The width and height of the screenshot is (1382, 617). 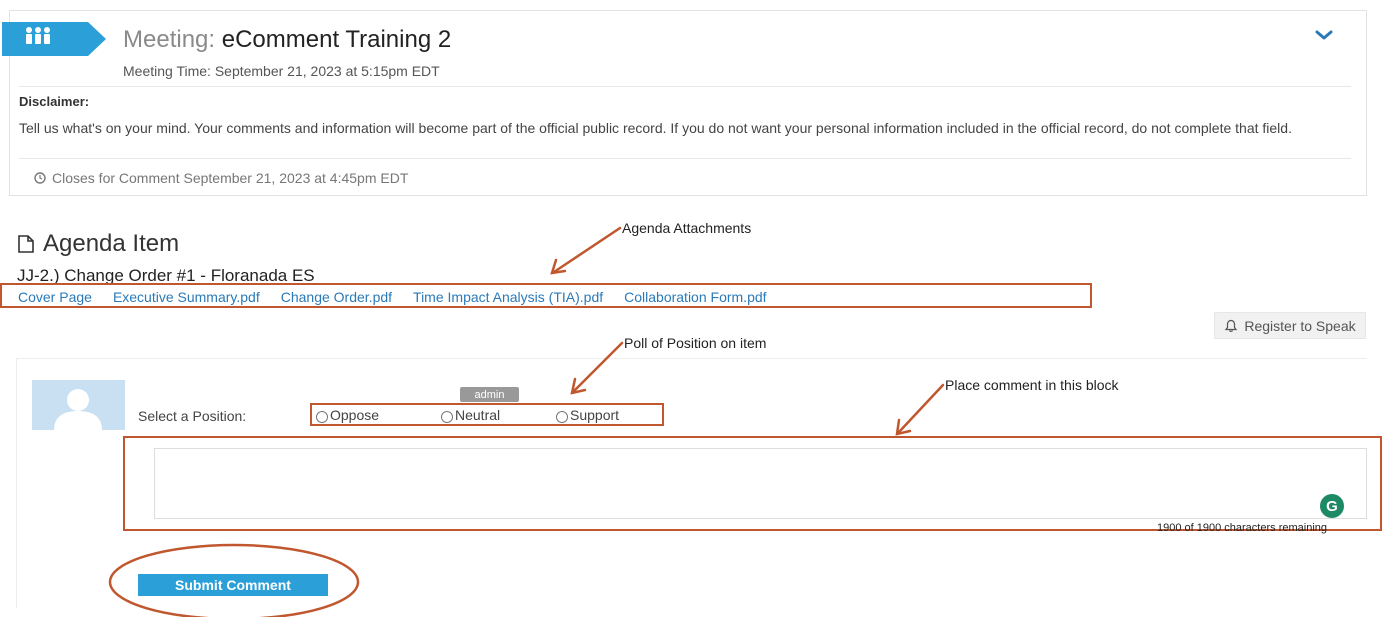 What do you see at coordinates (40, 178) in the screenshot?
I see `clock-icon` at bounding box center [40, 178].